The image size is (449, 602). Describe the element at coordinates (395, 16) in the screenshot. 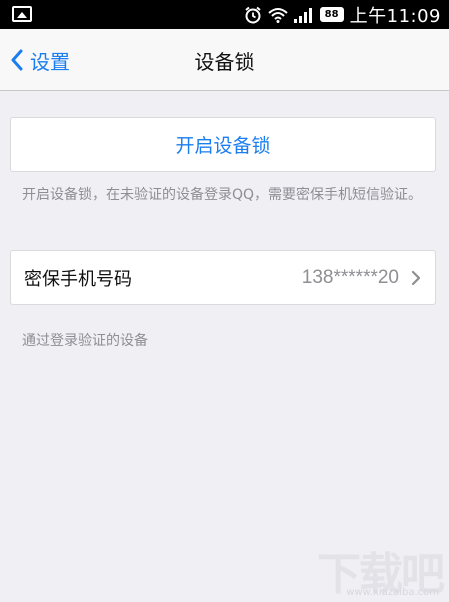

I see `status-time: 上午11:09` at that location.